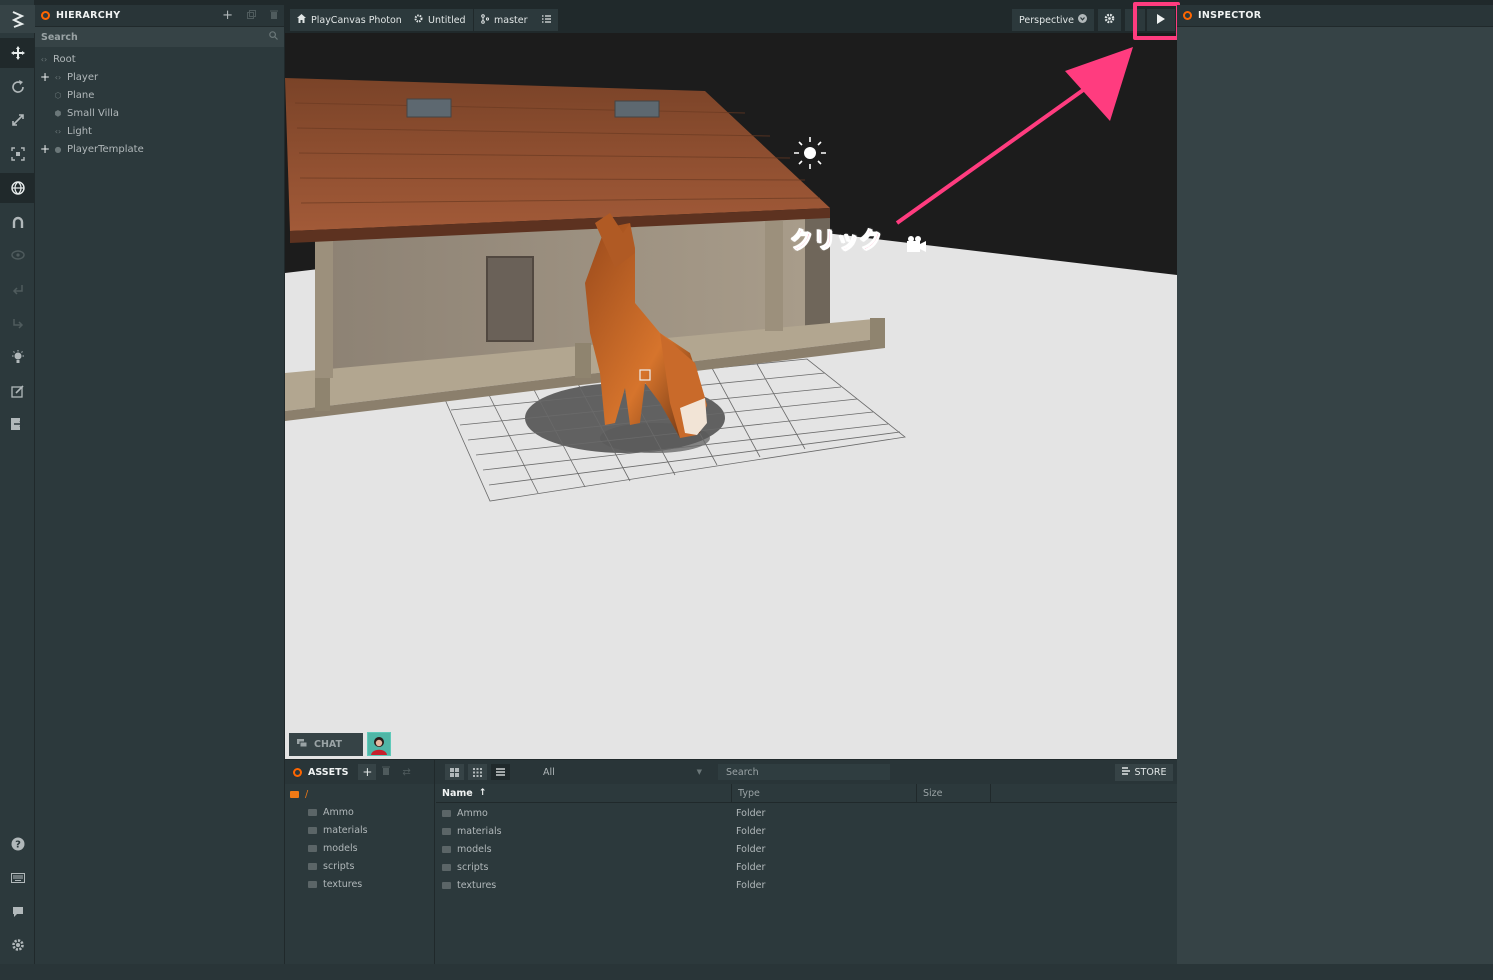 The width and height of the screenshot is (1493, 980). Describe the element at coordinates (836, 241) in the screenshot. I see `annotation-label: クリック` at that location.